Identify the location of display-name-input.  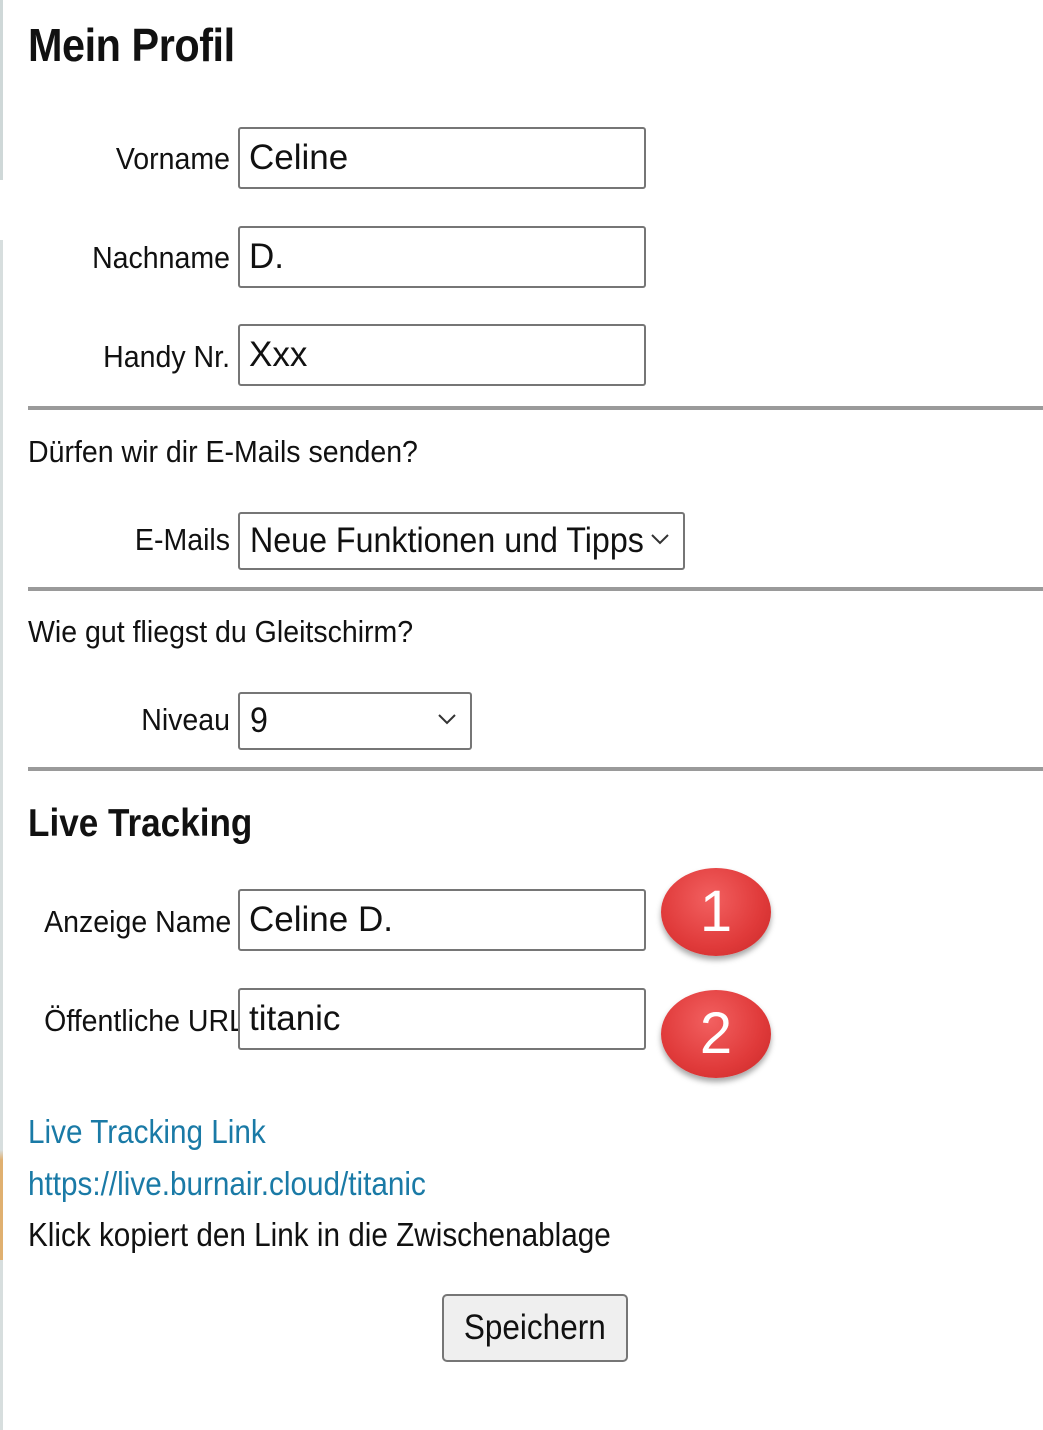
(442, 920).